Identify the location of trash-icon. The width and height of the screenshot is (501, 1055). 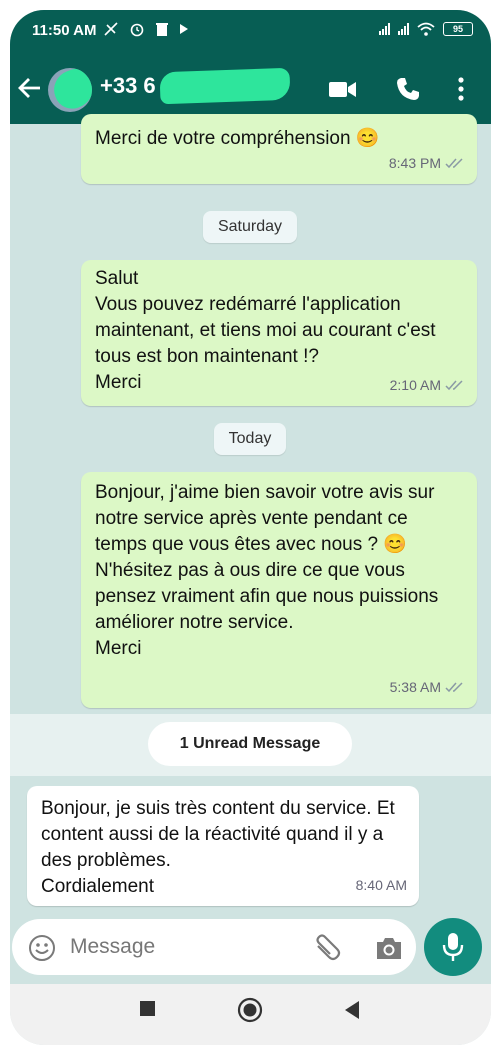
(161, 29).